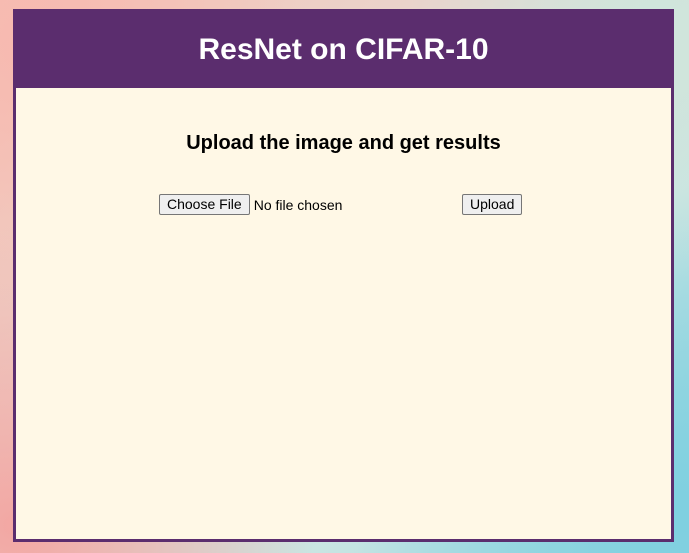  I want to click on upload-button: Upload, so click(492, 204).